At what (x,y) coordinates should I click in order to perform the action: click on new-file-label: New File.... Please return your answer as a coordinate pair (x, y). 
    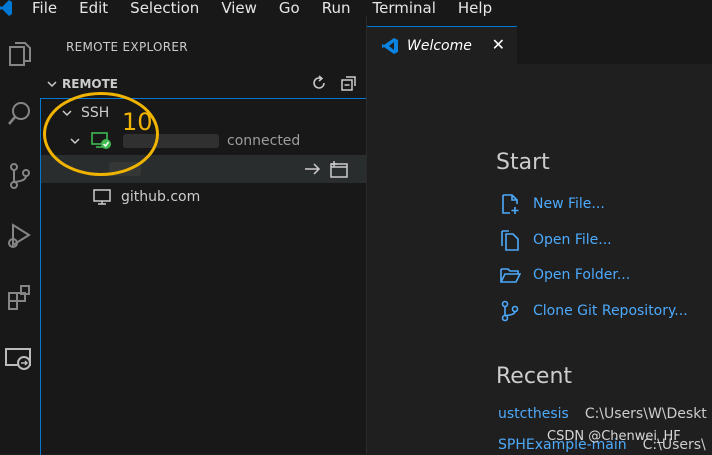
    Looking at the image, I should click on (569, 204).